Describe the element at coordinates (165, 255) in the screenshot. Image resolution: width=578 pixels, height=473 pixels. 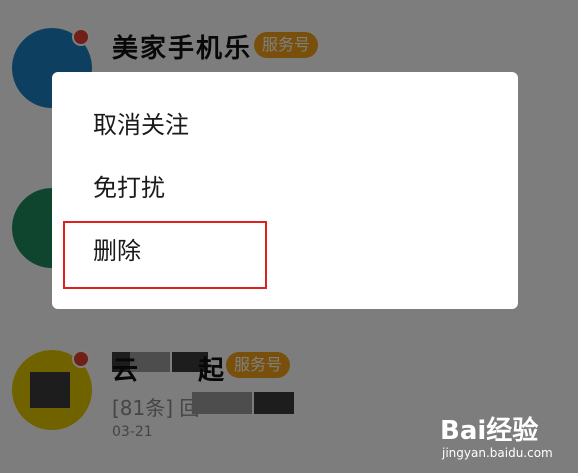
I see `highlight-box` at that location.